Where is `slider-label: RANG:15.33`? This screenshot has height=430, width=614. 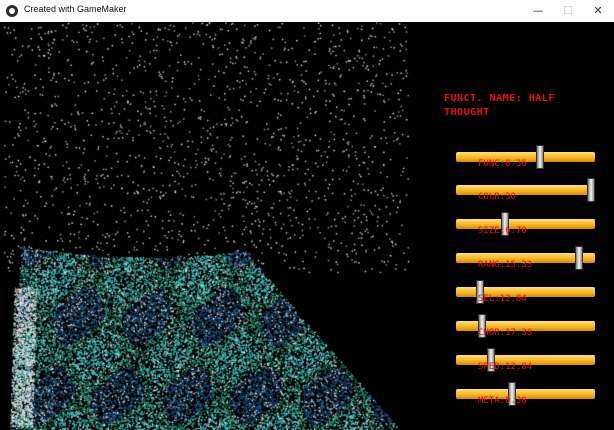
slider-label: RANG:15.33 is located at coordinates (505, 265).